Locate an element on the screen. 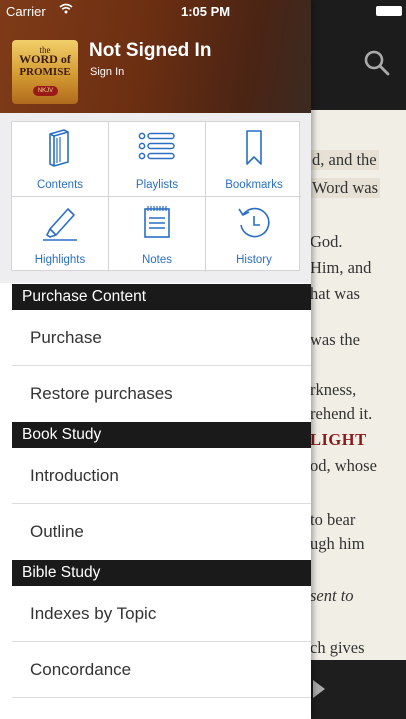  status-bar: Carrier 1:05 PM is located at coordinates (203, 10).